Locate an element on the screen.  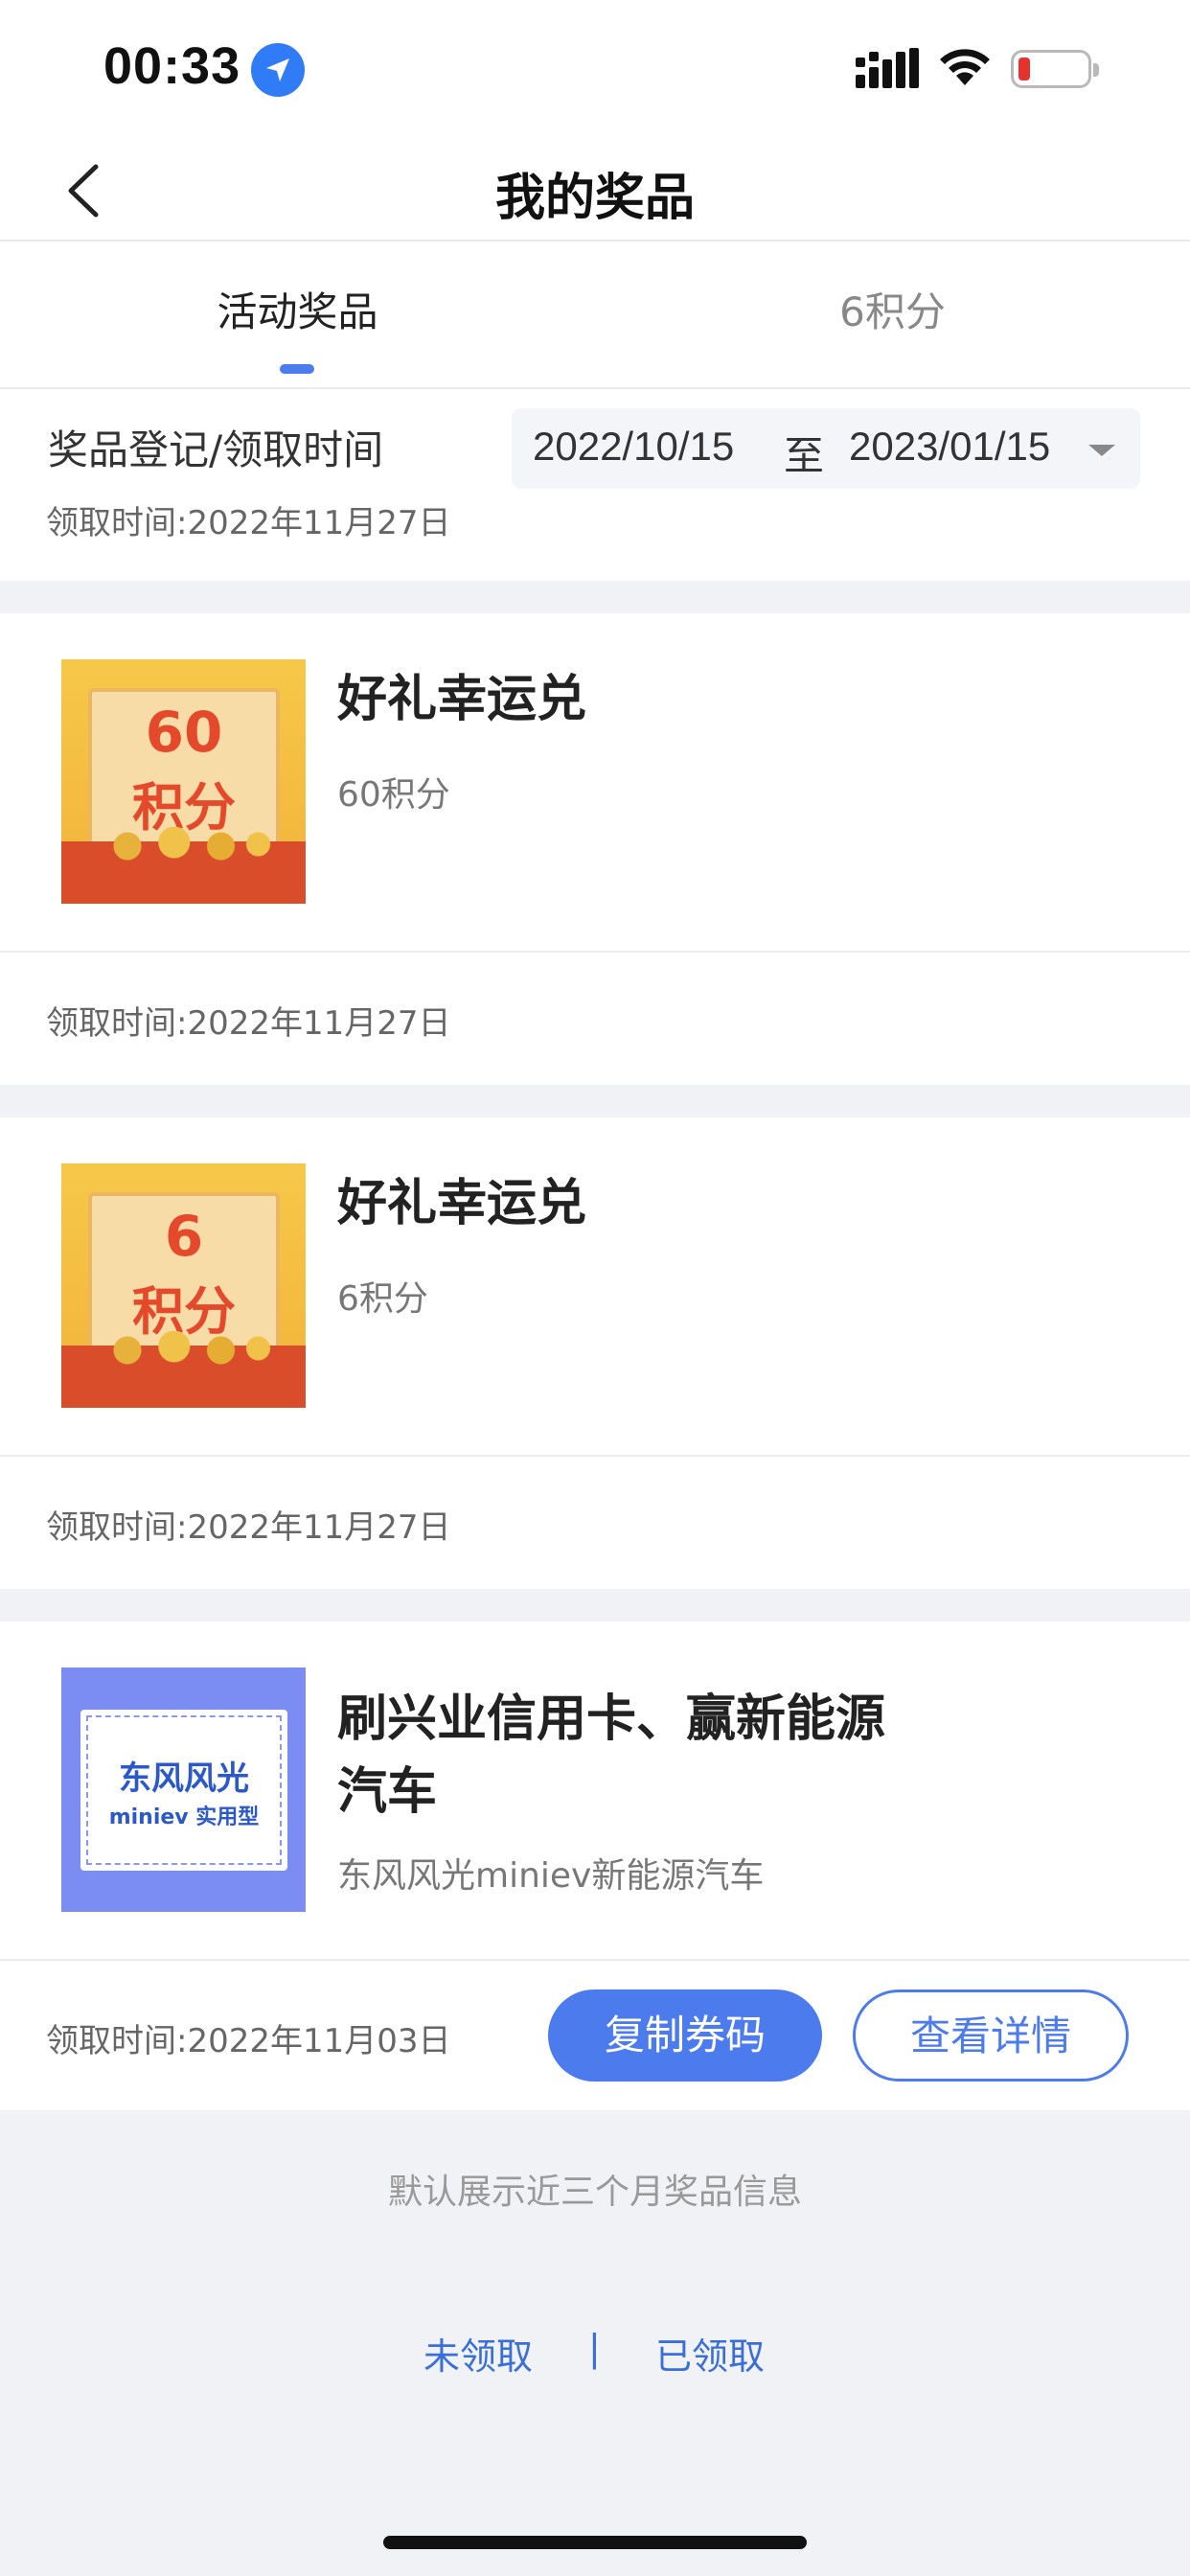
date-filter: 奖品登记/领取时间 2022/10/15 至 2023/01/15 is located at coordinates (595, 439).